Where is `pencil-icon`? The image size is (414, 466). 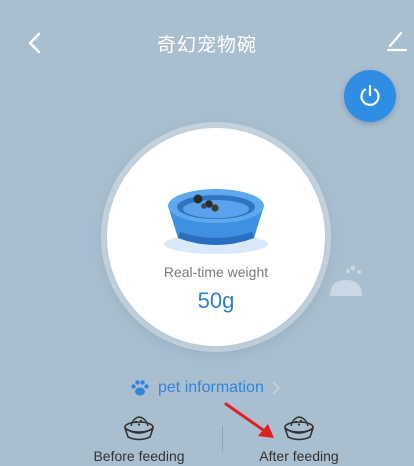 pencil-icon is located at coordinates (397, 41).